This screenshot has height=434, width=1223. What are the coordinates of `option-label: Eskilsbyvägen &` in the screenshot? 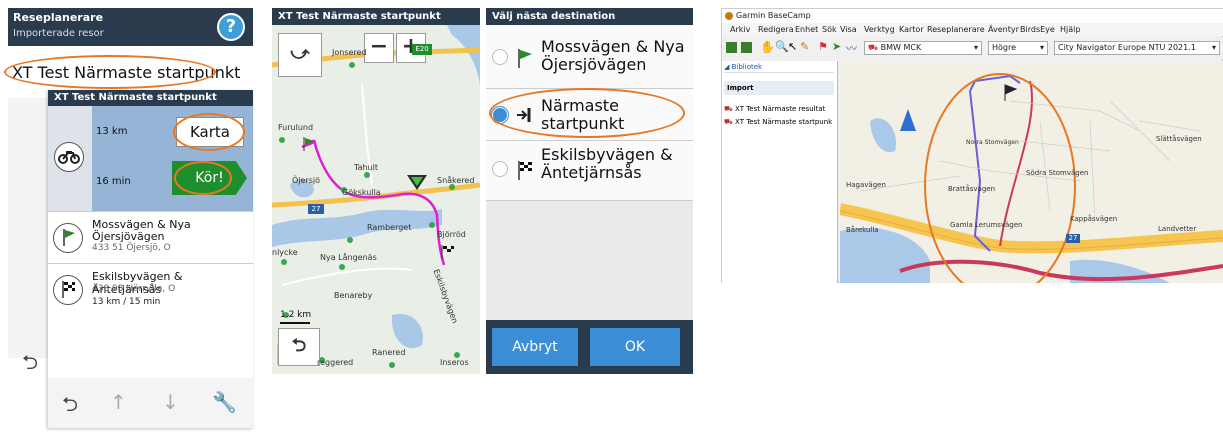 It's located at (607, 154).